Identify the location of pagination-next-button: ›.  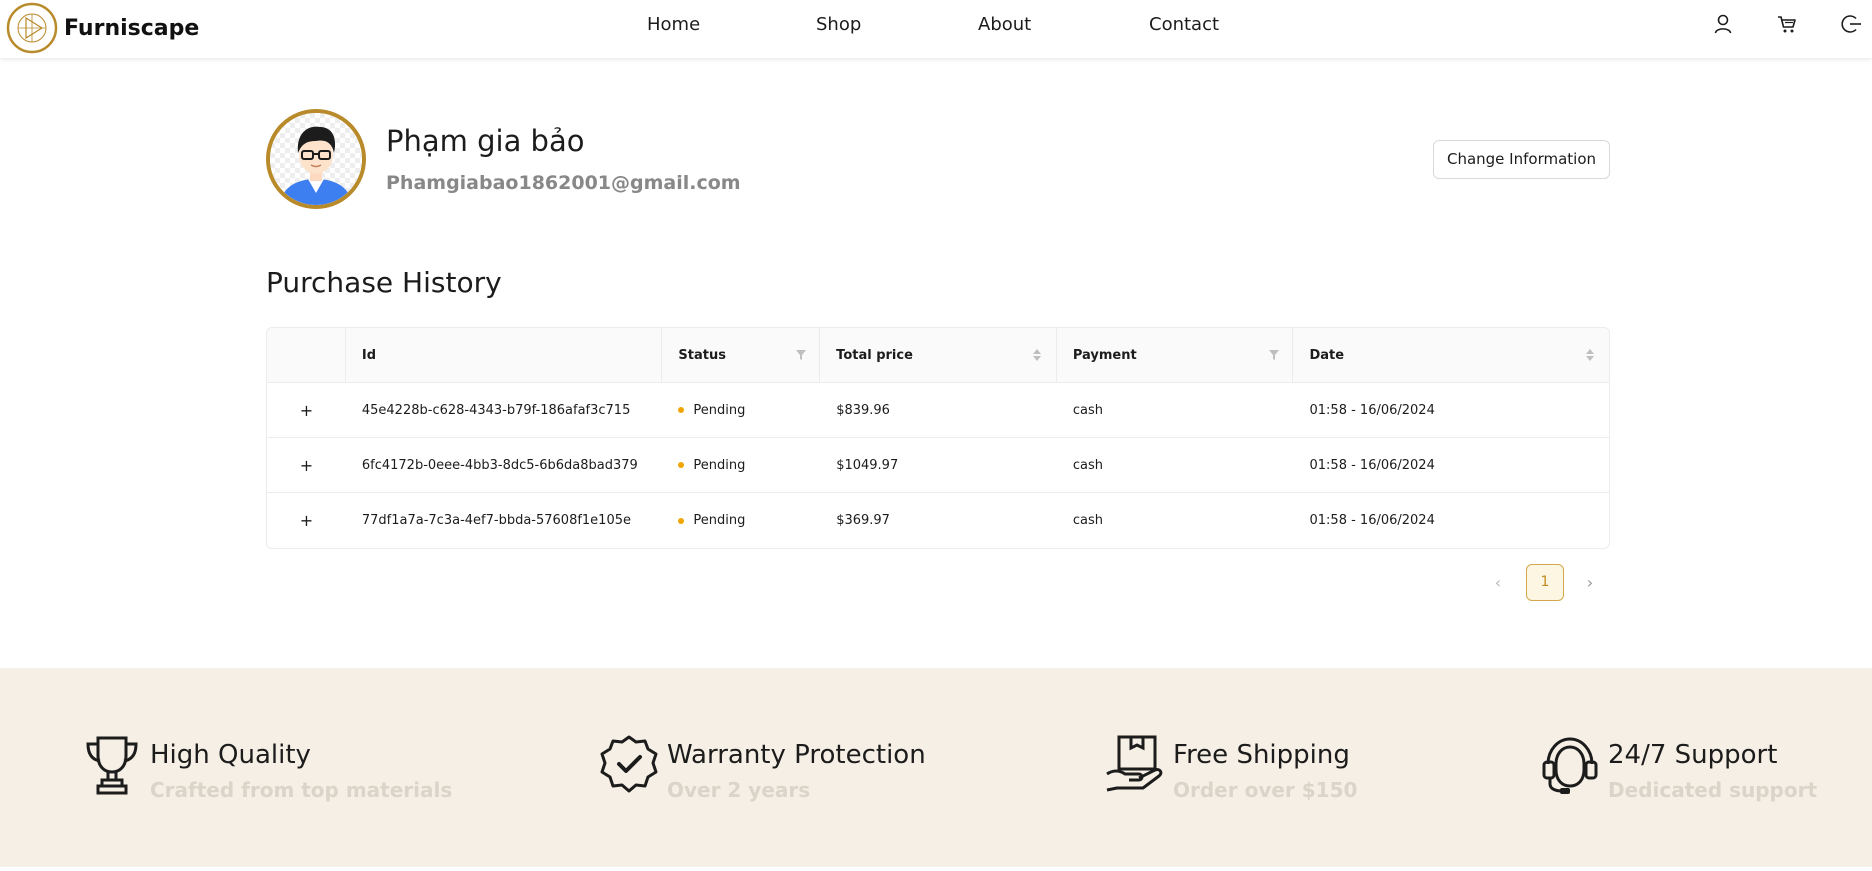
(1590, 583).